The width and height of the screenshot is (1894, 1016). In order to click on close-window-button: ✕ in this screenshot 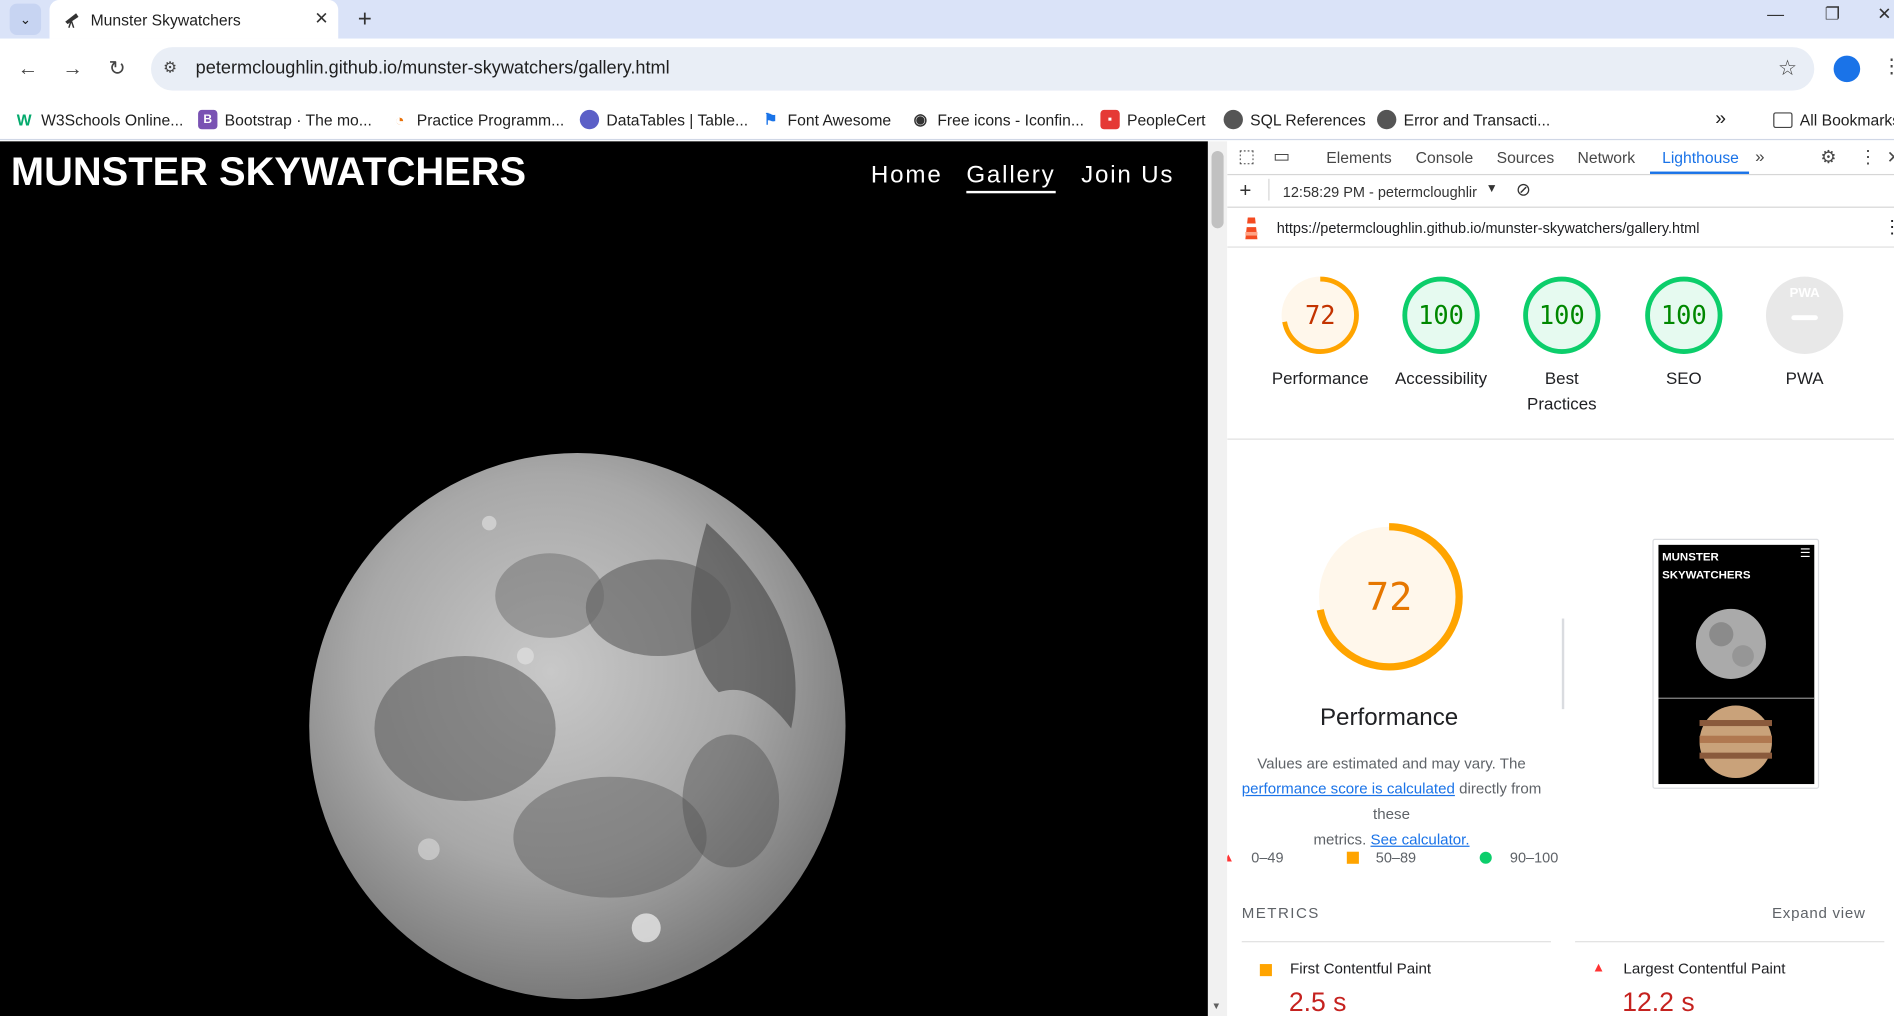, I will do `click(1877, 14)`.